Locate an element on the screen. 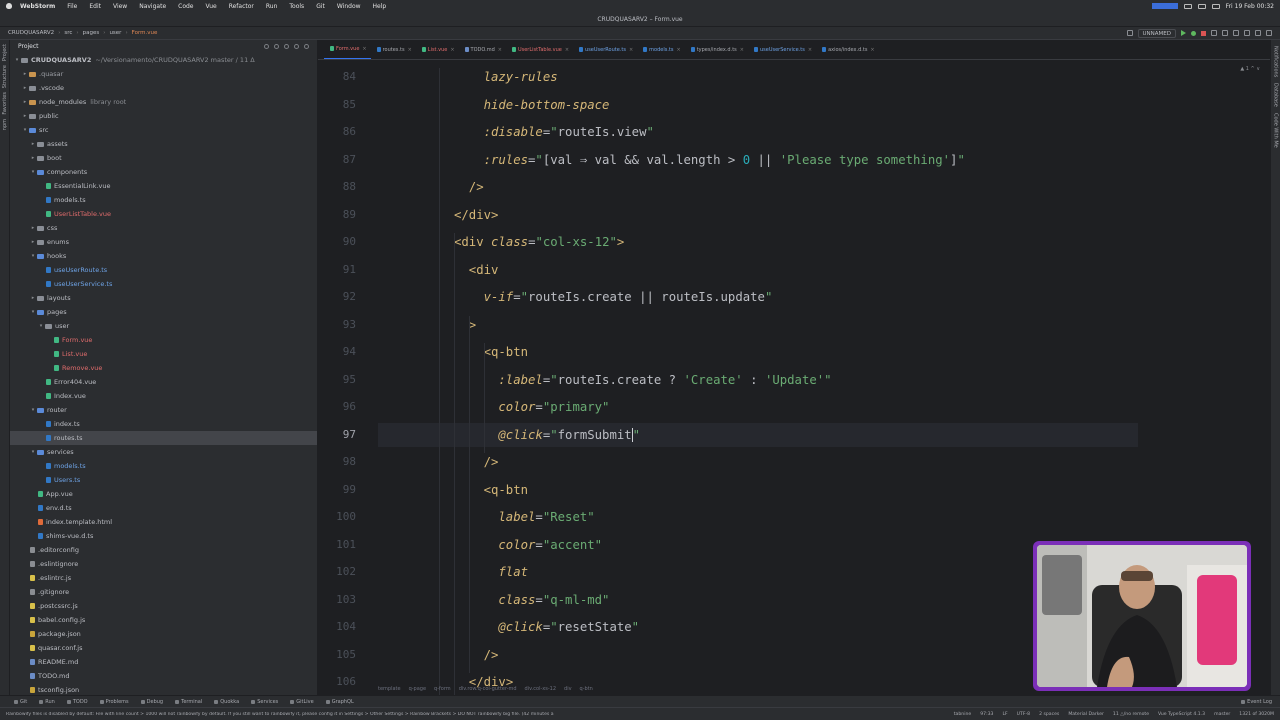 The image size is (1280, 720). editor-tab: routes.ts × is located at coordinates (393, 49).